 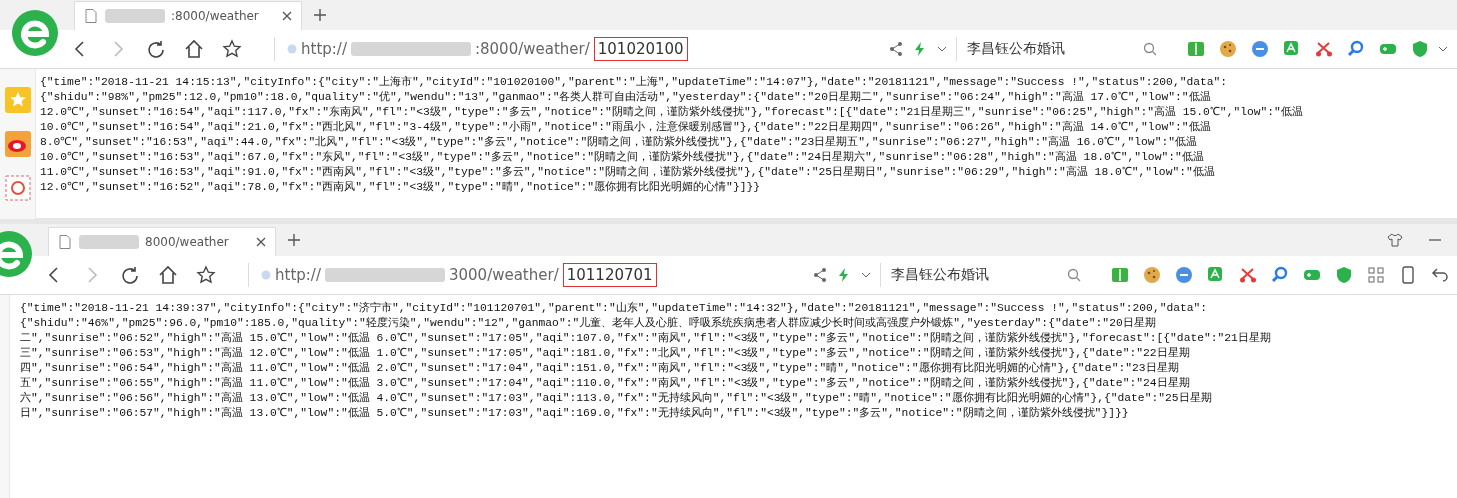 I want to click on json-text-line: 8.0℃","sunset":"16:53","aqi":44.0,"fx":"北风","fl":"<3级","type":"多云","notice":"阴晴之间，谨防紫外线侵扰"},{"date":"23日星期五","sunrise":"06:27","high":"高温 16.0℃","low":"低温, so click(x=619, y=142).